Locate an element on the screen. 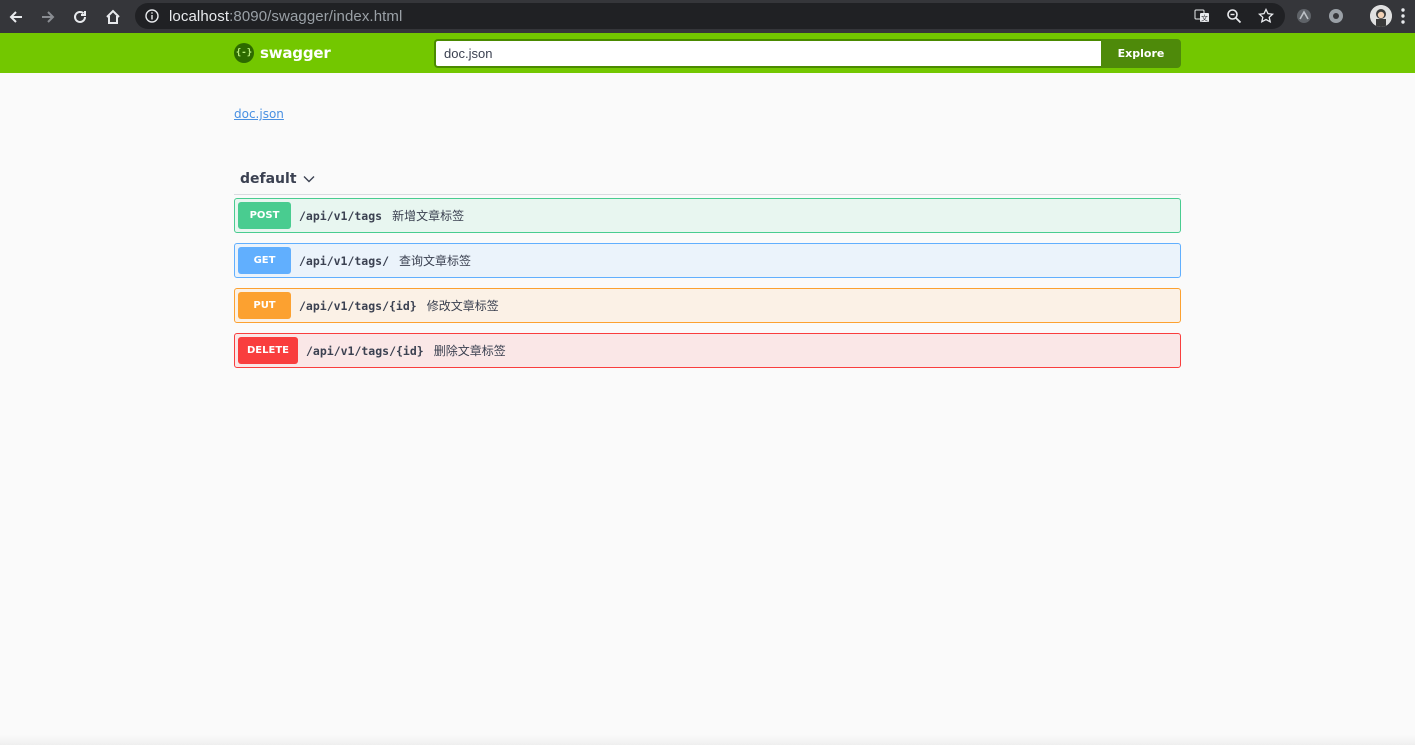 This screenshot has height=745, width=1415. operation-path: /api/v1/tags is located at coordinates (341, 215).